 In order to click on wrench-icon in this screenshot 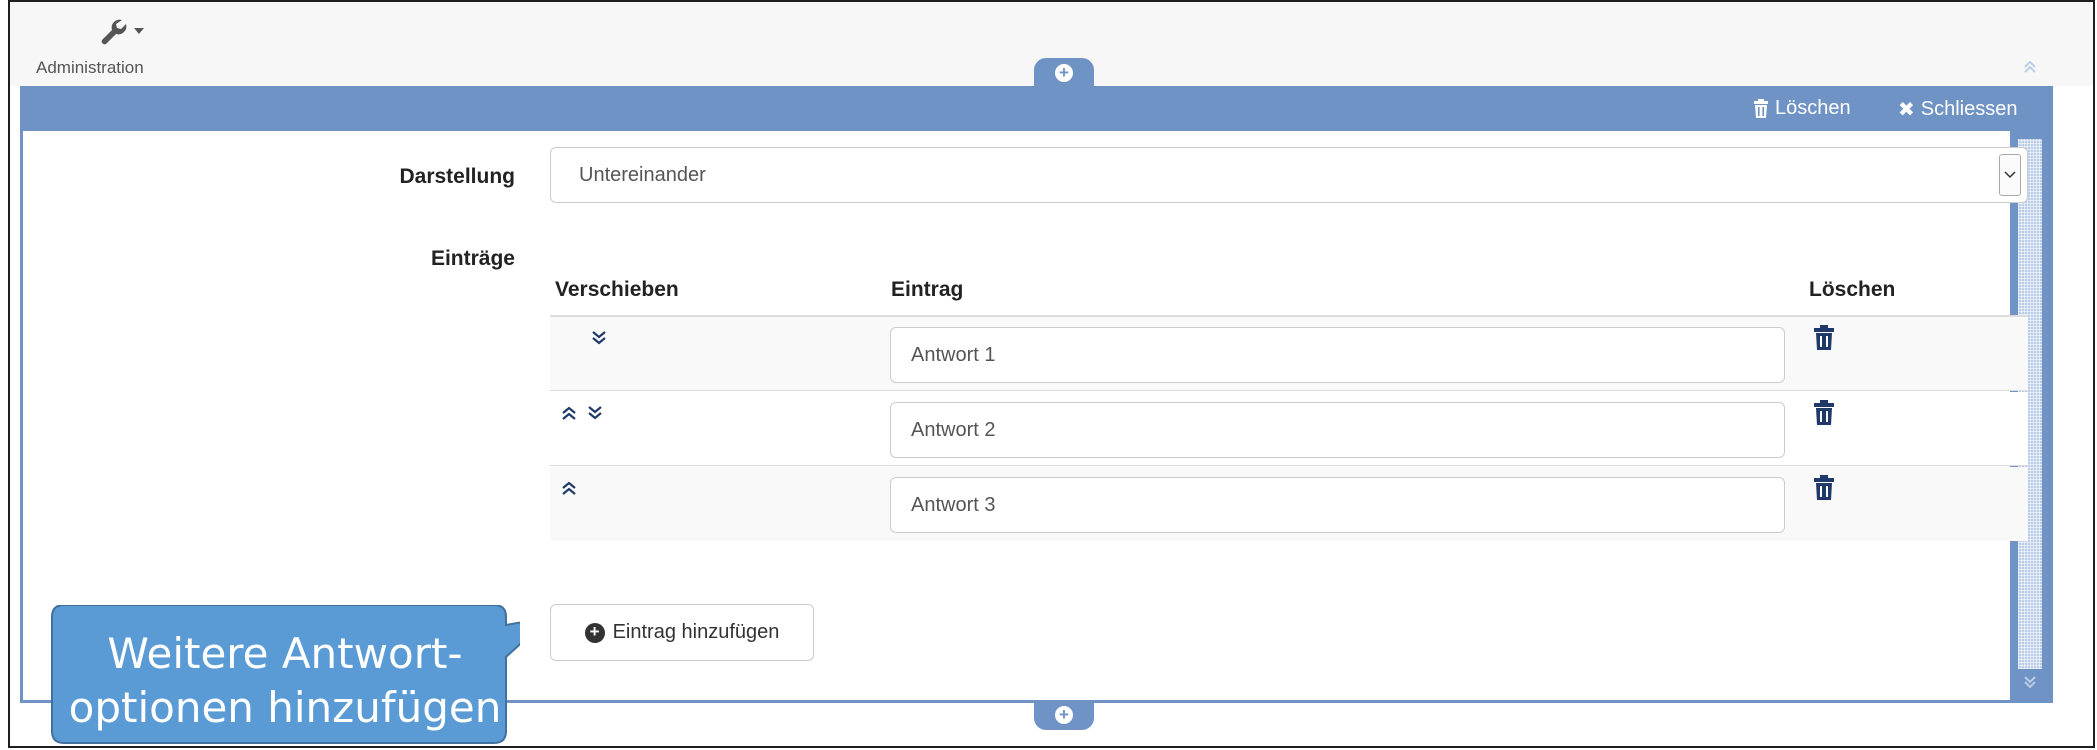, I will do `click(122, 32)`.